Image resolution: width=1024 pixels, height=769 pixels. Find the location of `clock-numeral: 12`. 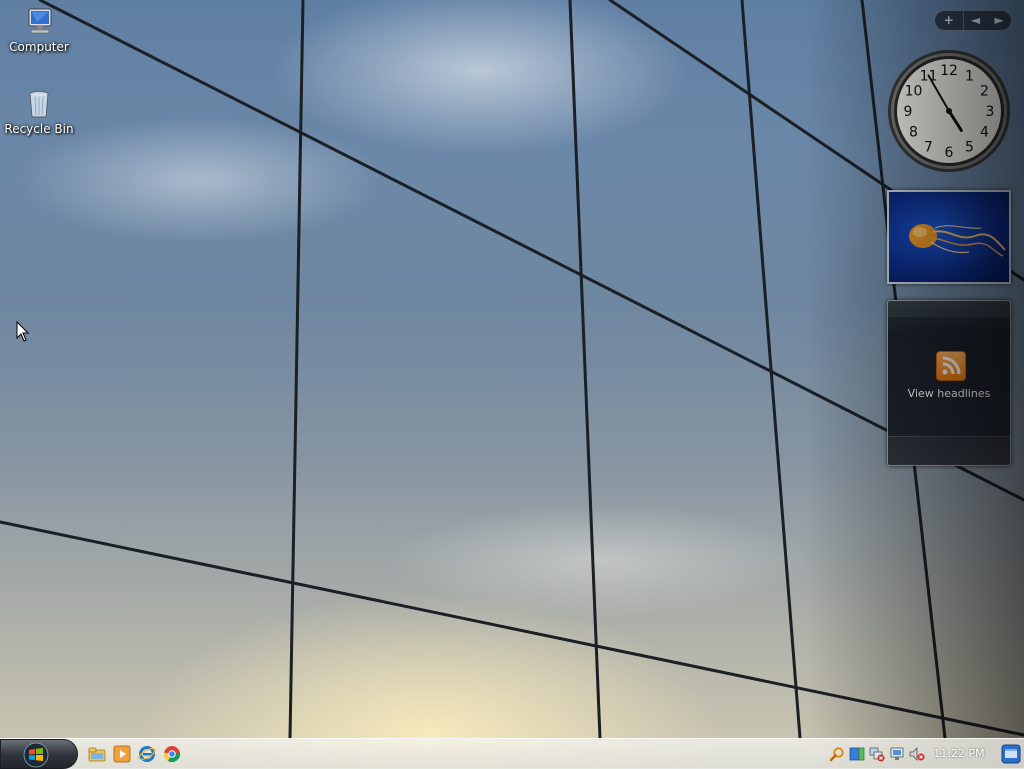

clock-numeral: 12 is located at coordinates (949, 71).